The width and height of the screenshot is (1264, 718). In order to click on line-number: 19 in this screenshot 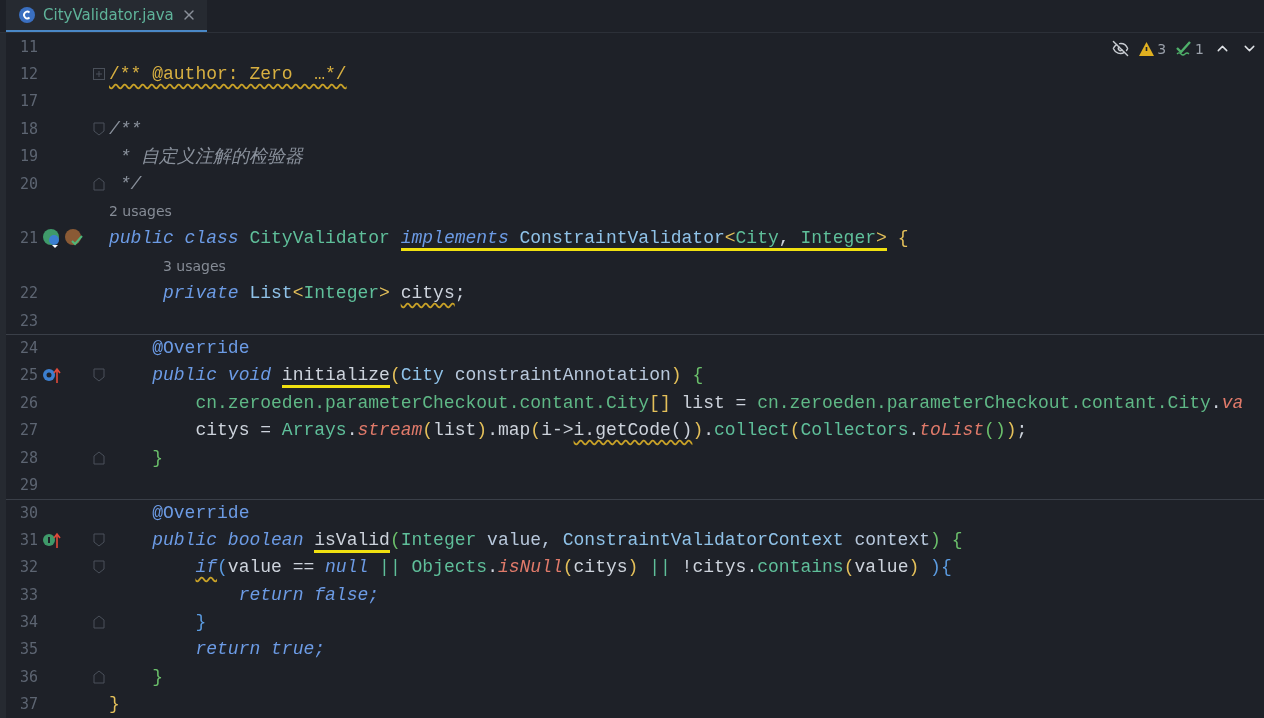, I will do `click(28, 156)`.